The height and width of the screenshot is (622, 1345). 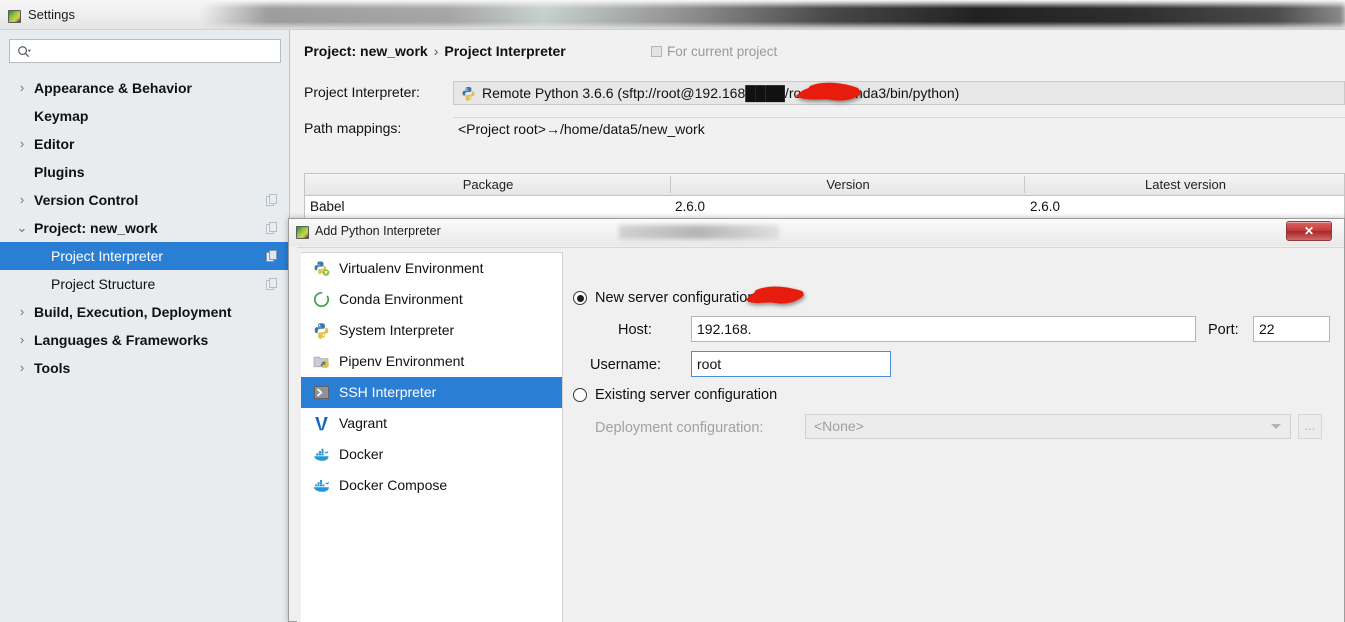 I want to click on vagrant-icon, so click(x=321, y=424).